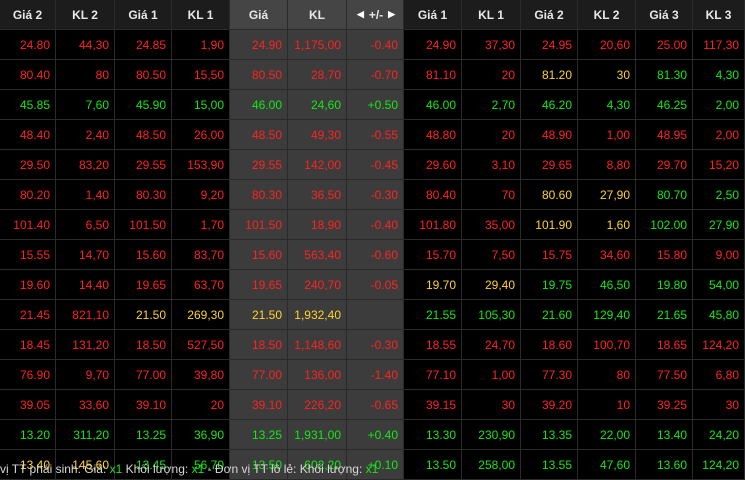  Describe the element at coordinates (433, 434) in the screenshot. I see `ask-price-1-cell: 13.30` at that location.